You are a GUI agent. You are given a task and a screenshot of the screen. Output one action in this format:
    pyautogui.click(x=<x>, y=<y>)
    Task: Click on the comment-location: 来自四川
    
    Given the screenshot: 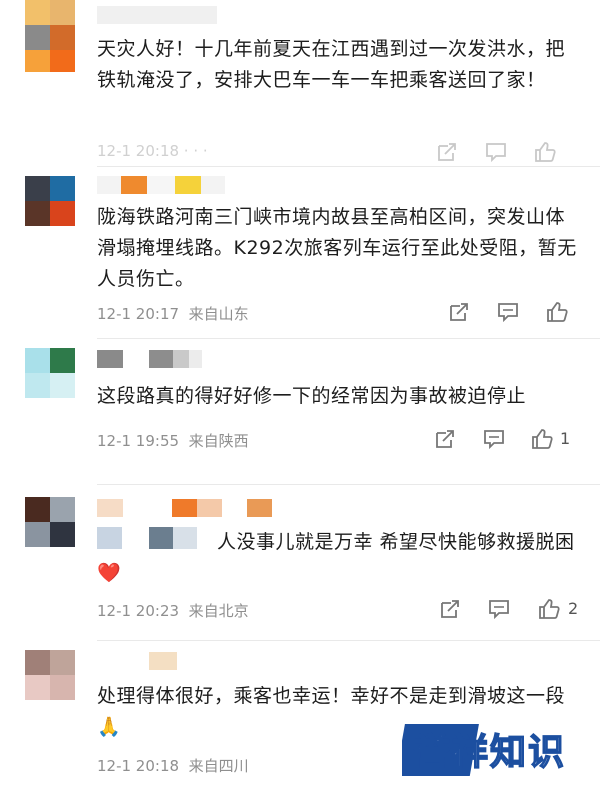 What is the action you would take?
    pyautogui.click(x=218, y=766)
    